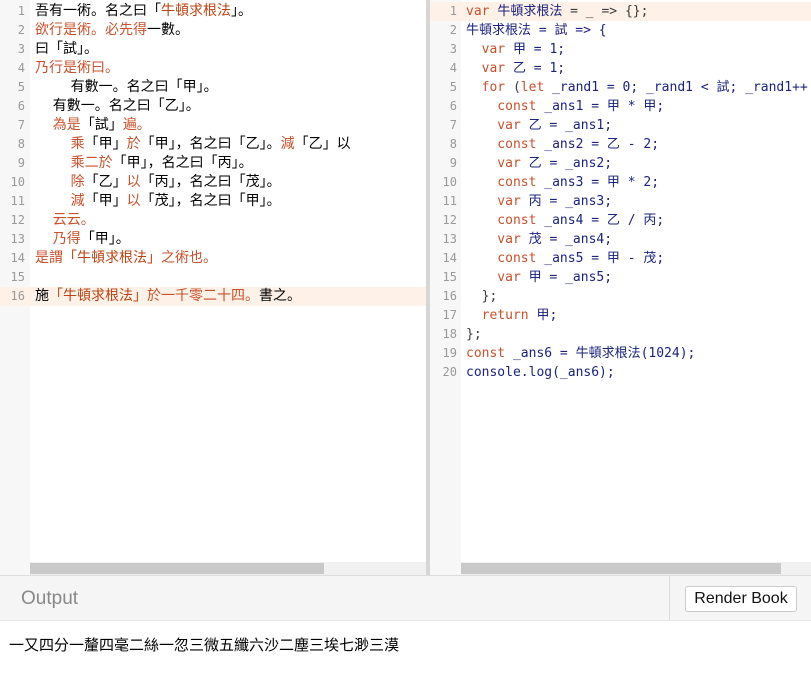 This screenshot has height=694, width=811. I want to click on code-token: let, so click(536, 87).